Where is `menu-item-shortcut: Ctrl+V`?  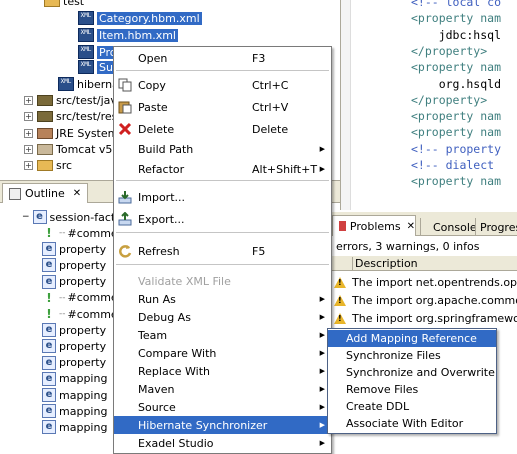
menu-item-shortcut: Ctrl+V is located at coordinates (270, 107).